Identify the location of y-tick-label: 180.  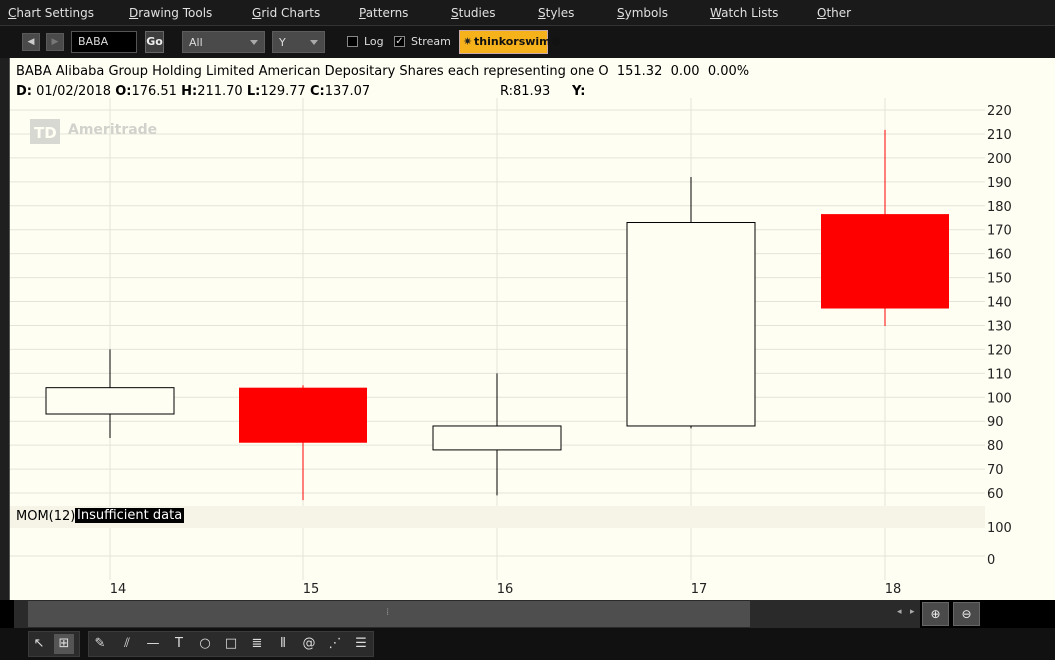
(999, 207).